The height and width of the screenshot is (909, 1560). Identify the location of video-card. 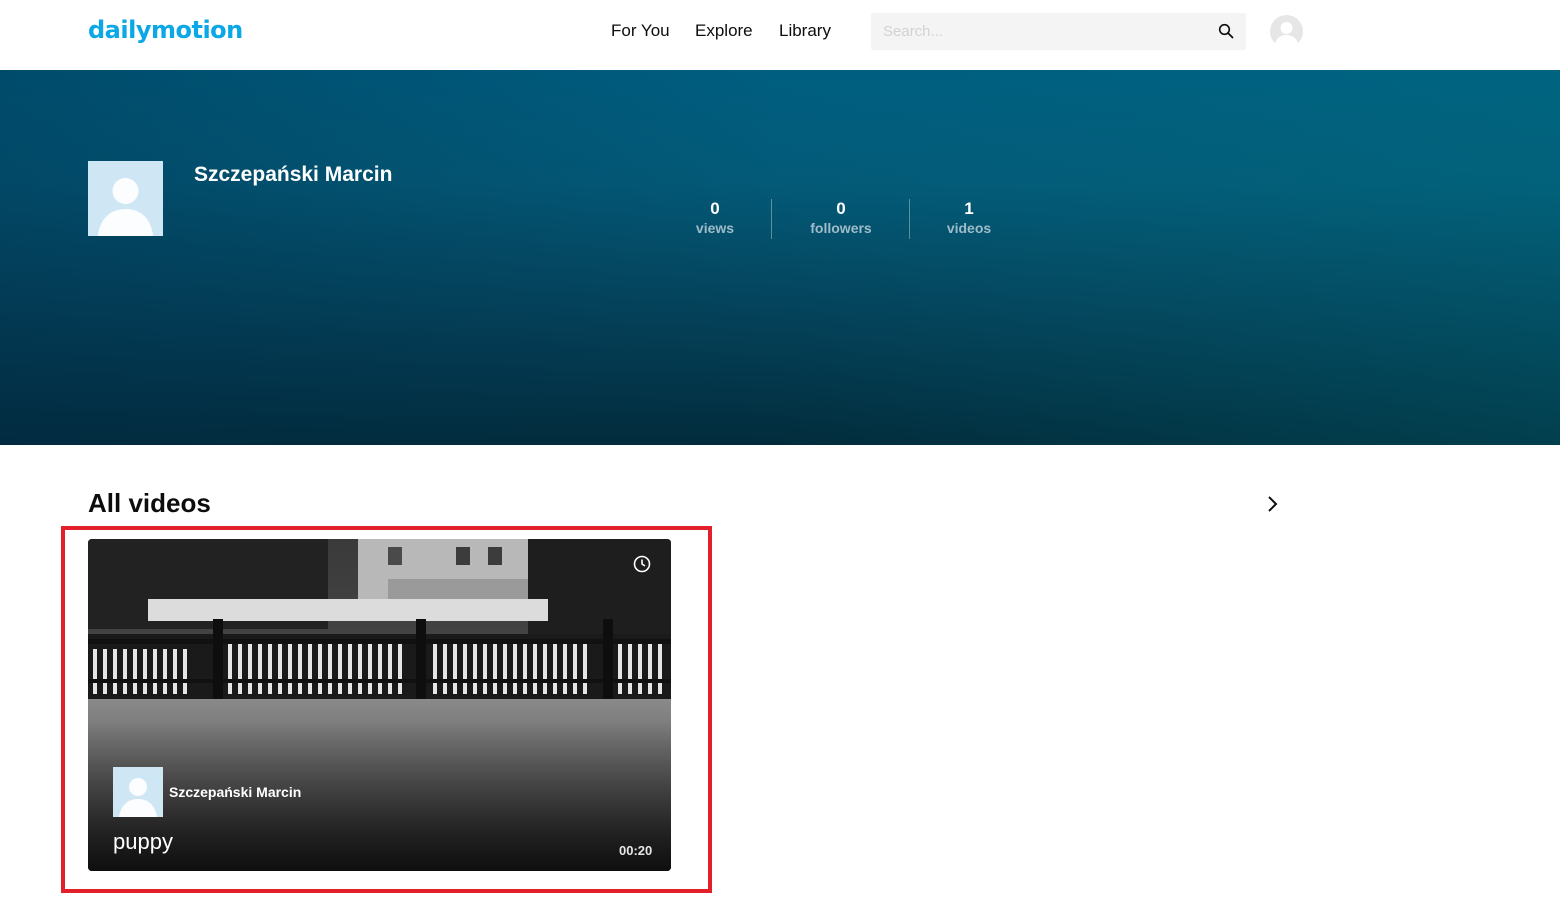
(379, 705).